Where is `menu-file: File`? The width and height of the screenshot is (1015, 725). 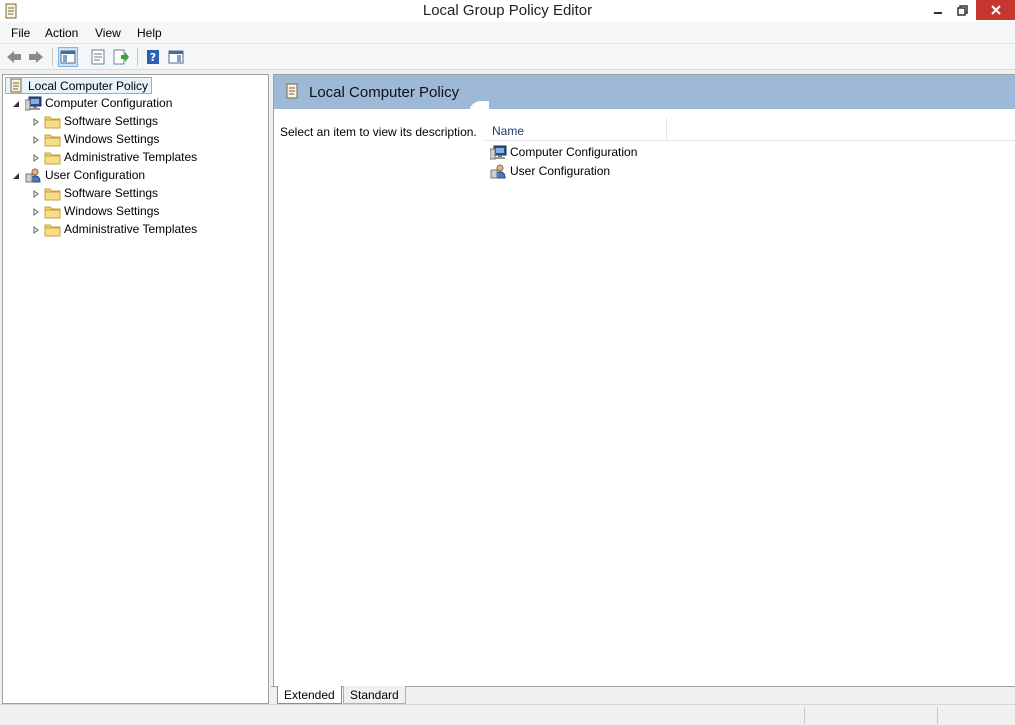
menu-file: File is located at coordinates (20, 33).